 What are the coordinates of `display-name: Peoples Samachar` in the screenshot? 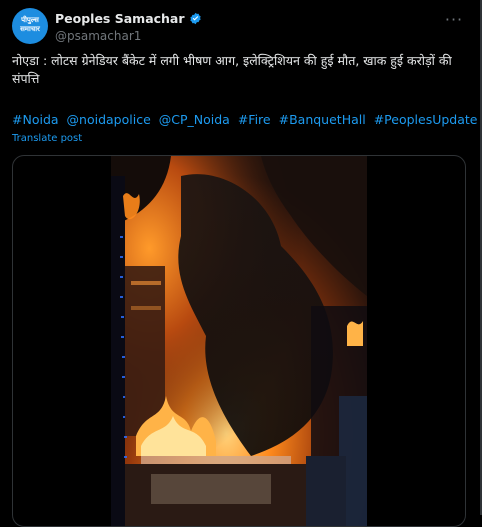 It's located at (120, 18).